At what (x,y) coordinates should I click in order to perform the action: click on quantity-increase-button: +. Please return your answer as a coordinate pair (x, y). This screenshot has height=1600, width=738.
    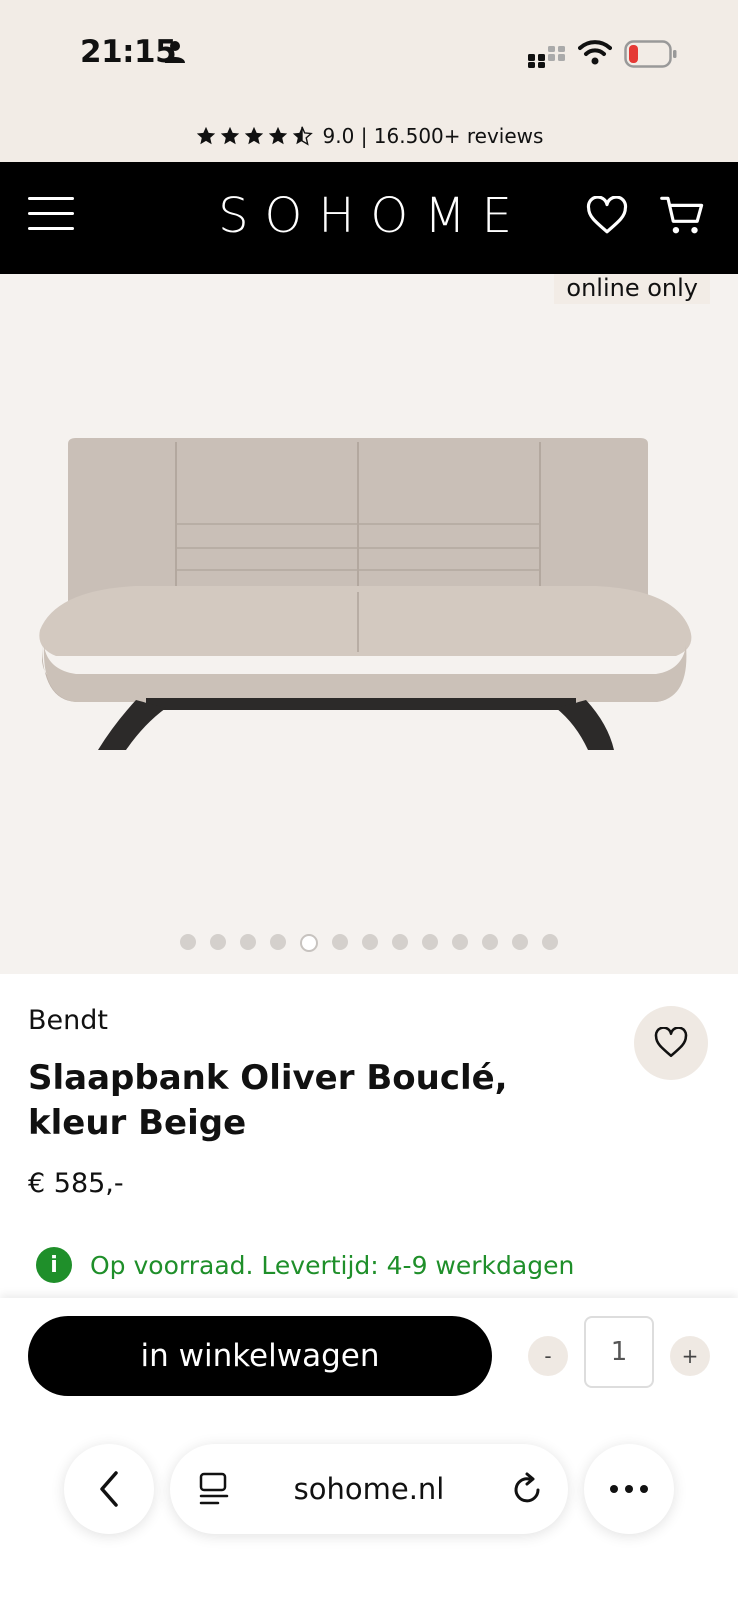
    Looking at the image, I should click on (690, 1356).